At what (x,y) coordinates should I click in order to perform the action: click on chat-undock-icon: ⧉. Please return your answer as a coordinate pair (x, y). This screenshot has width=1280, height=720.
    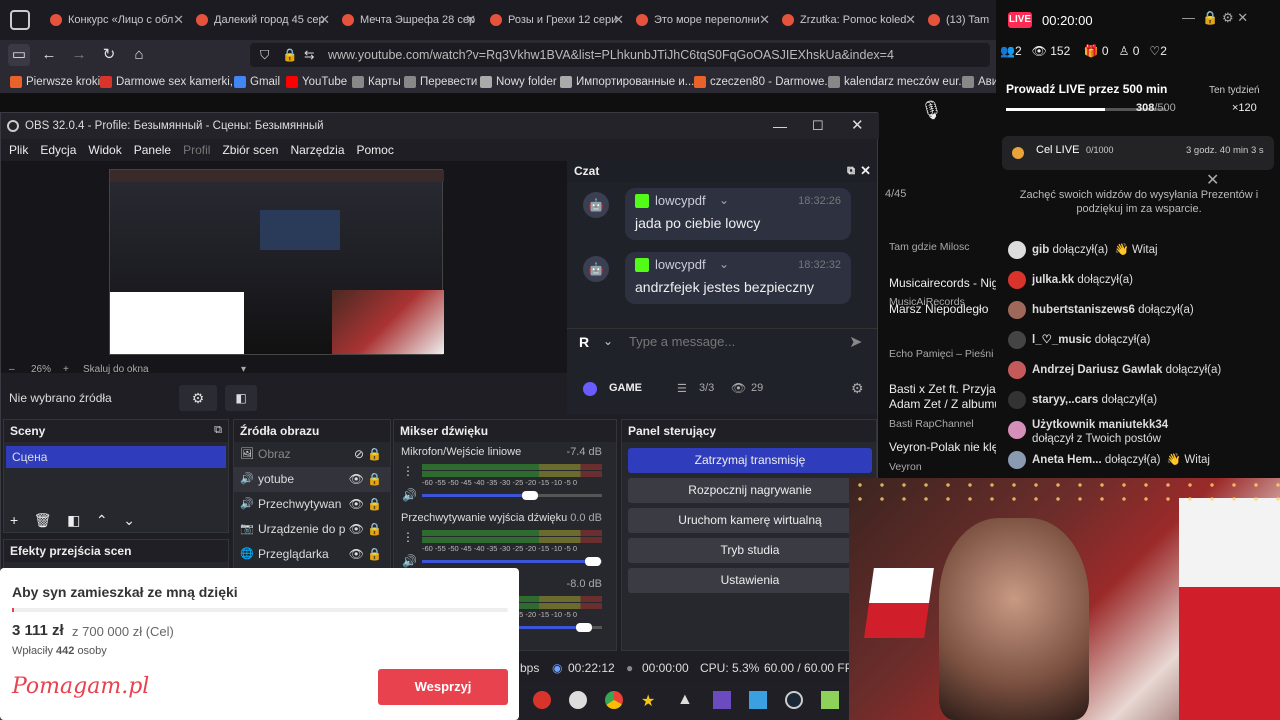
    Looking at the image, I should click on (851, 171).